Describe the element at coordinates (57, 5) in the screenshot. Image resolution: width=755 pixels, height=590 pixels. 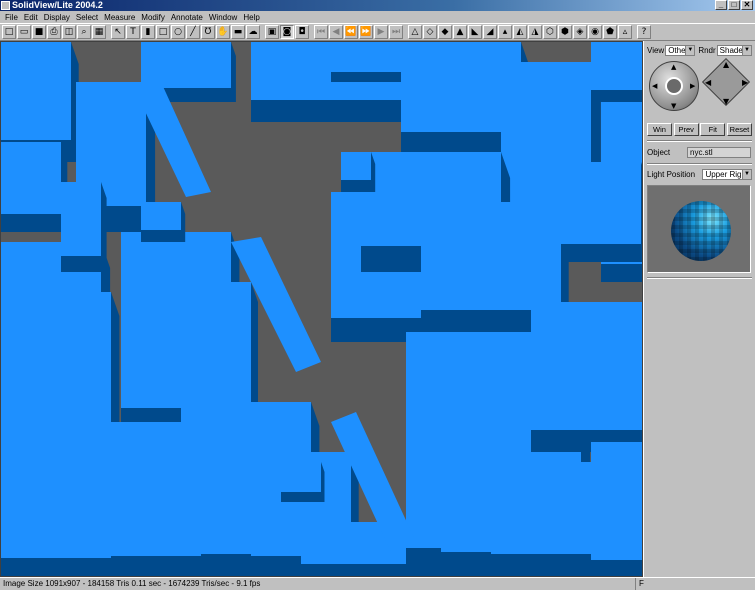
I see `window-title: SolidView/Lite 2004.2` at that location.